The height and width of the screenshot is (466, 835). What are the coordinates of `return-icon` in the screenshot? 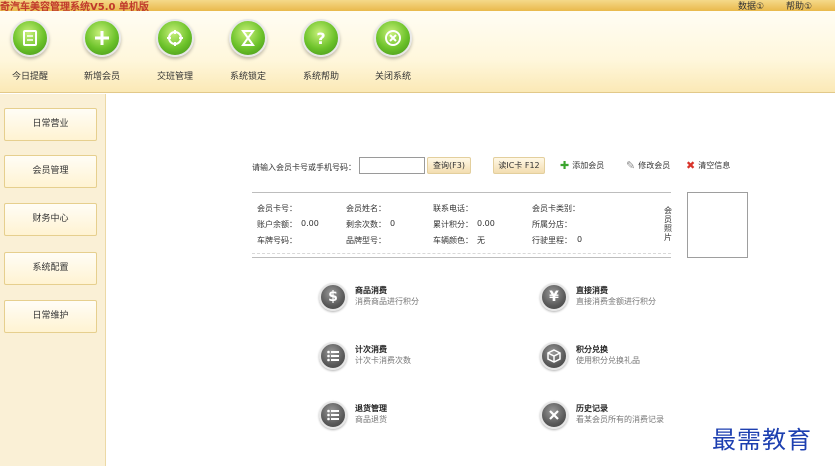 It's located at (333, 415).